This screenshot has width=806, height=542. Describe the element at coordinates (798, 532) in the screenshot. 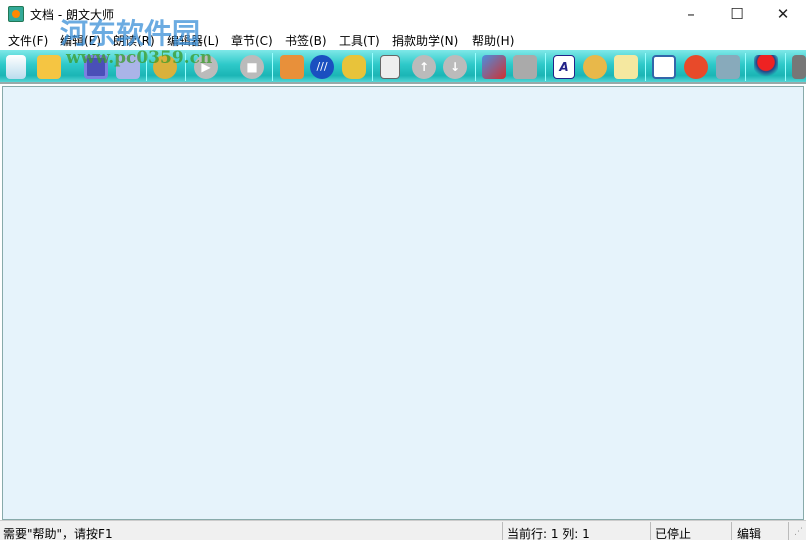

I see `resize-grip-icon: ⋰` at that location.